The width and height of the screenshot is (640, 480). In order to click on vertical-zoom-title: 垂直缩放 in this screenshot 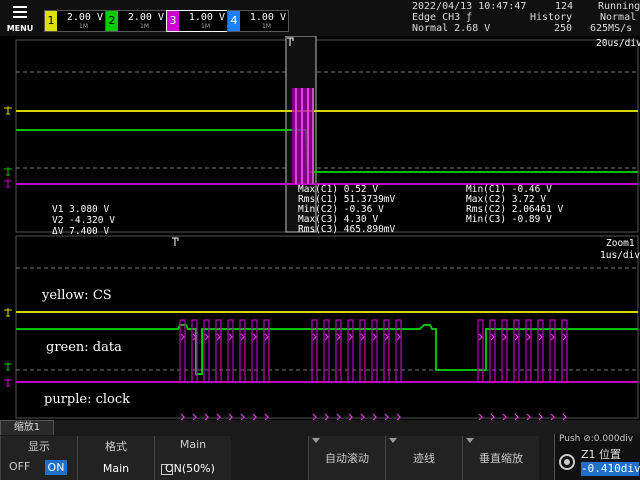, I will do `click(501, 458)`.